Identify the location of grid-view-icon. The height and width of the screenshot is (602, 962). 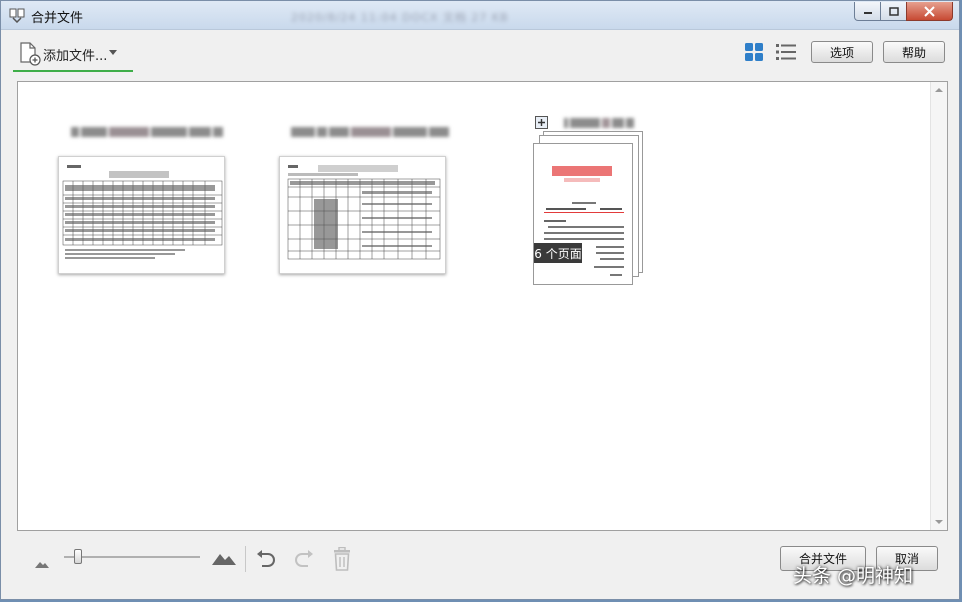
(754, 52).